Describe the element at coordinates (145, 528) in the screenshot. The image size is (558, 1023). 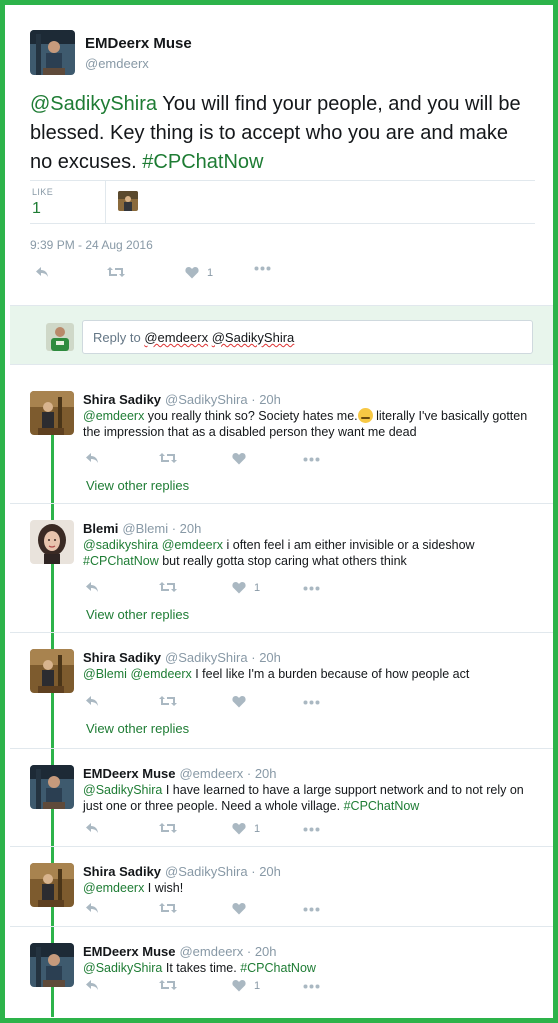
I see `reply-author-handle: @Blemi` at that location.